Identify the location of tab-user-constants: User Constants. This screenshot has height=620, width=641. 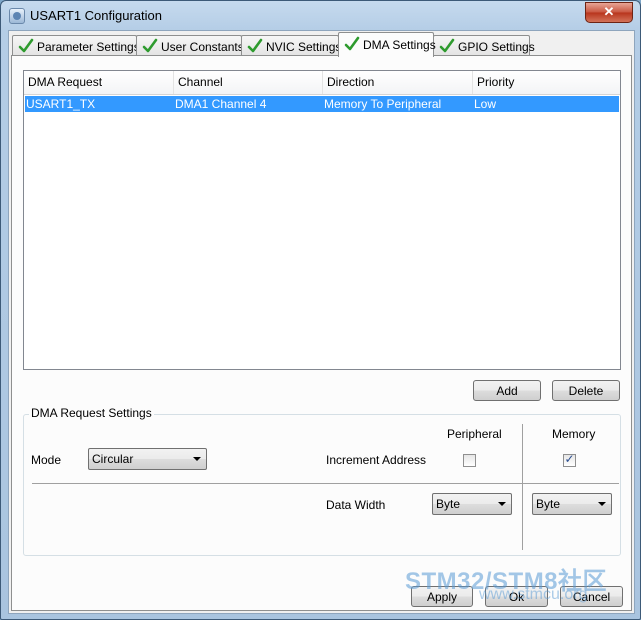
(190, 45).